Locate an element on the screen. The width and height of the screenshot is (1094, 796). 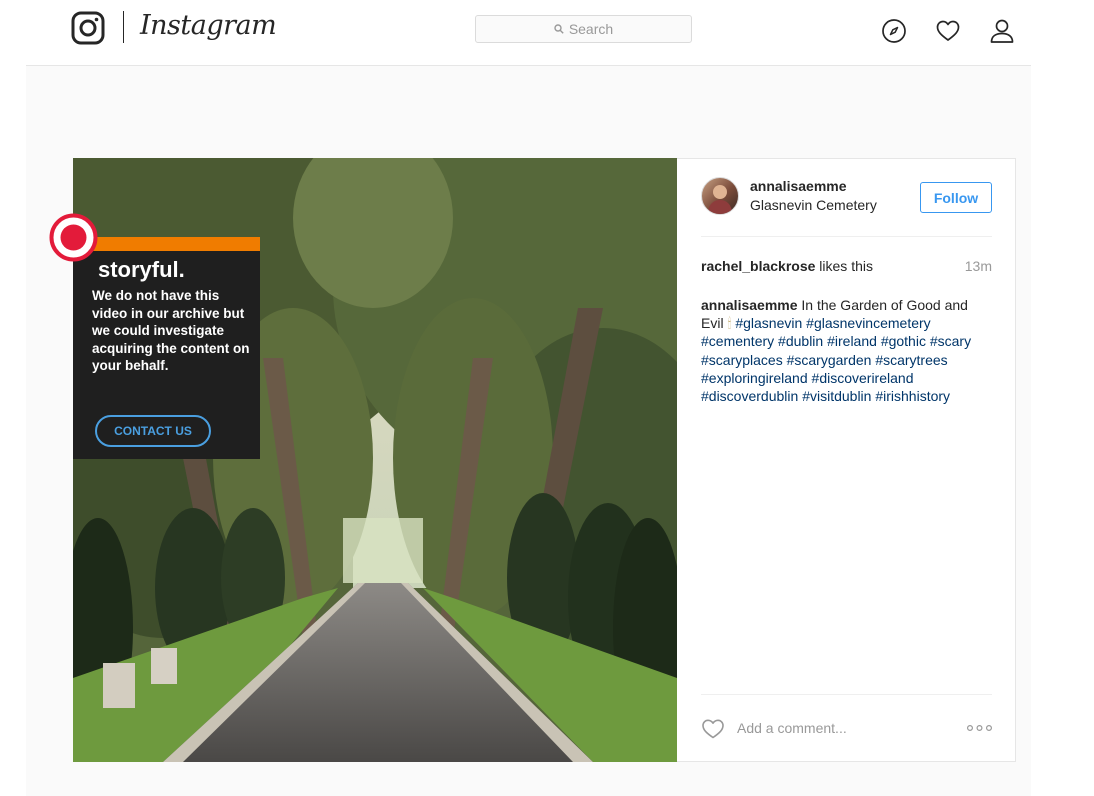
post-location: Glasnevin Cemetery is located at coordinates (813, 205).